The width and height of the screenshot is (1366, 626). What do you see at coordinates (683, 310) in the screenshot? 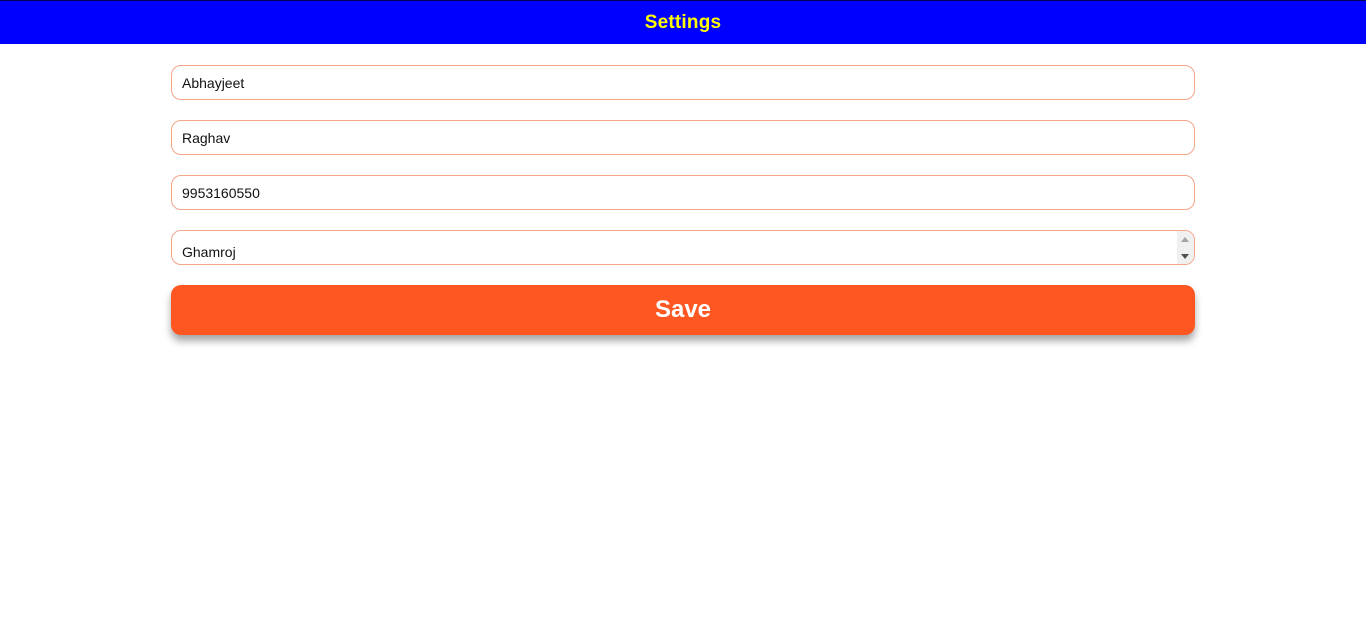
I see `save-button: Save` at bounding box center [683, 310].